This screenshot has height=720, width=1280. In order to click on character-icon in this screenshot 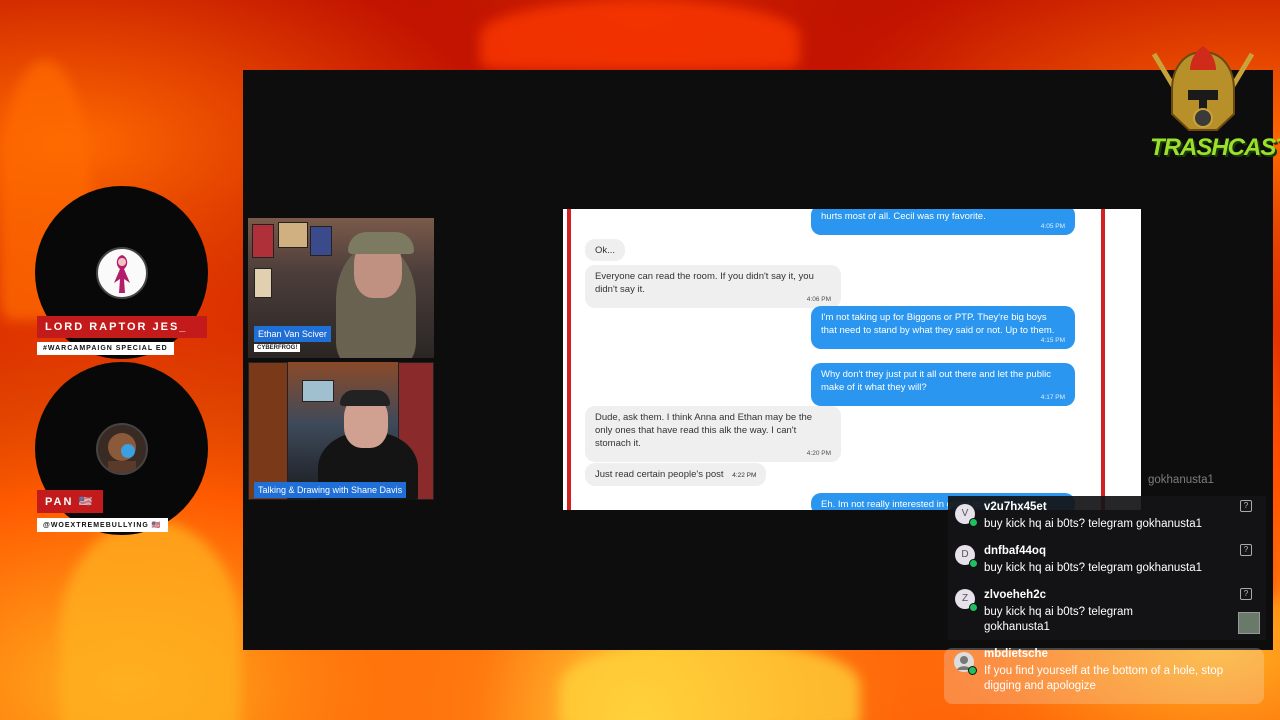, I will do `click(122, 274)`.